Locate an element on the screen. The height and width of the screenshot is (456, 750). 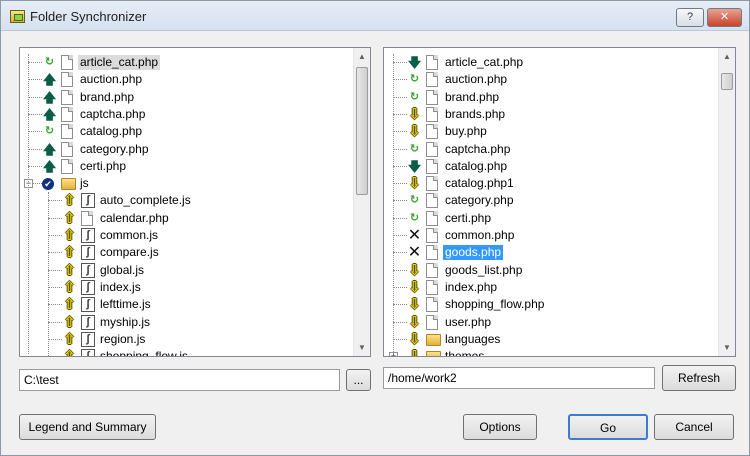
right-scrollbar: ▲ ▼ is located at coordinates (726, 202).